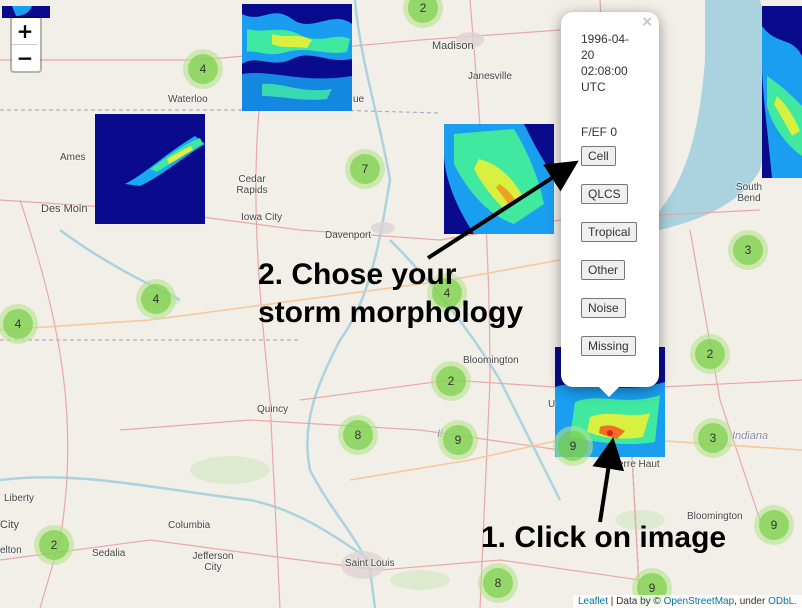 The image size is (802, 608). Describe the element at coordinates (603, 270) in the screenshot. I see `morphology-button-other: Other` at that location.